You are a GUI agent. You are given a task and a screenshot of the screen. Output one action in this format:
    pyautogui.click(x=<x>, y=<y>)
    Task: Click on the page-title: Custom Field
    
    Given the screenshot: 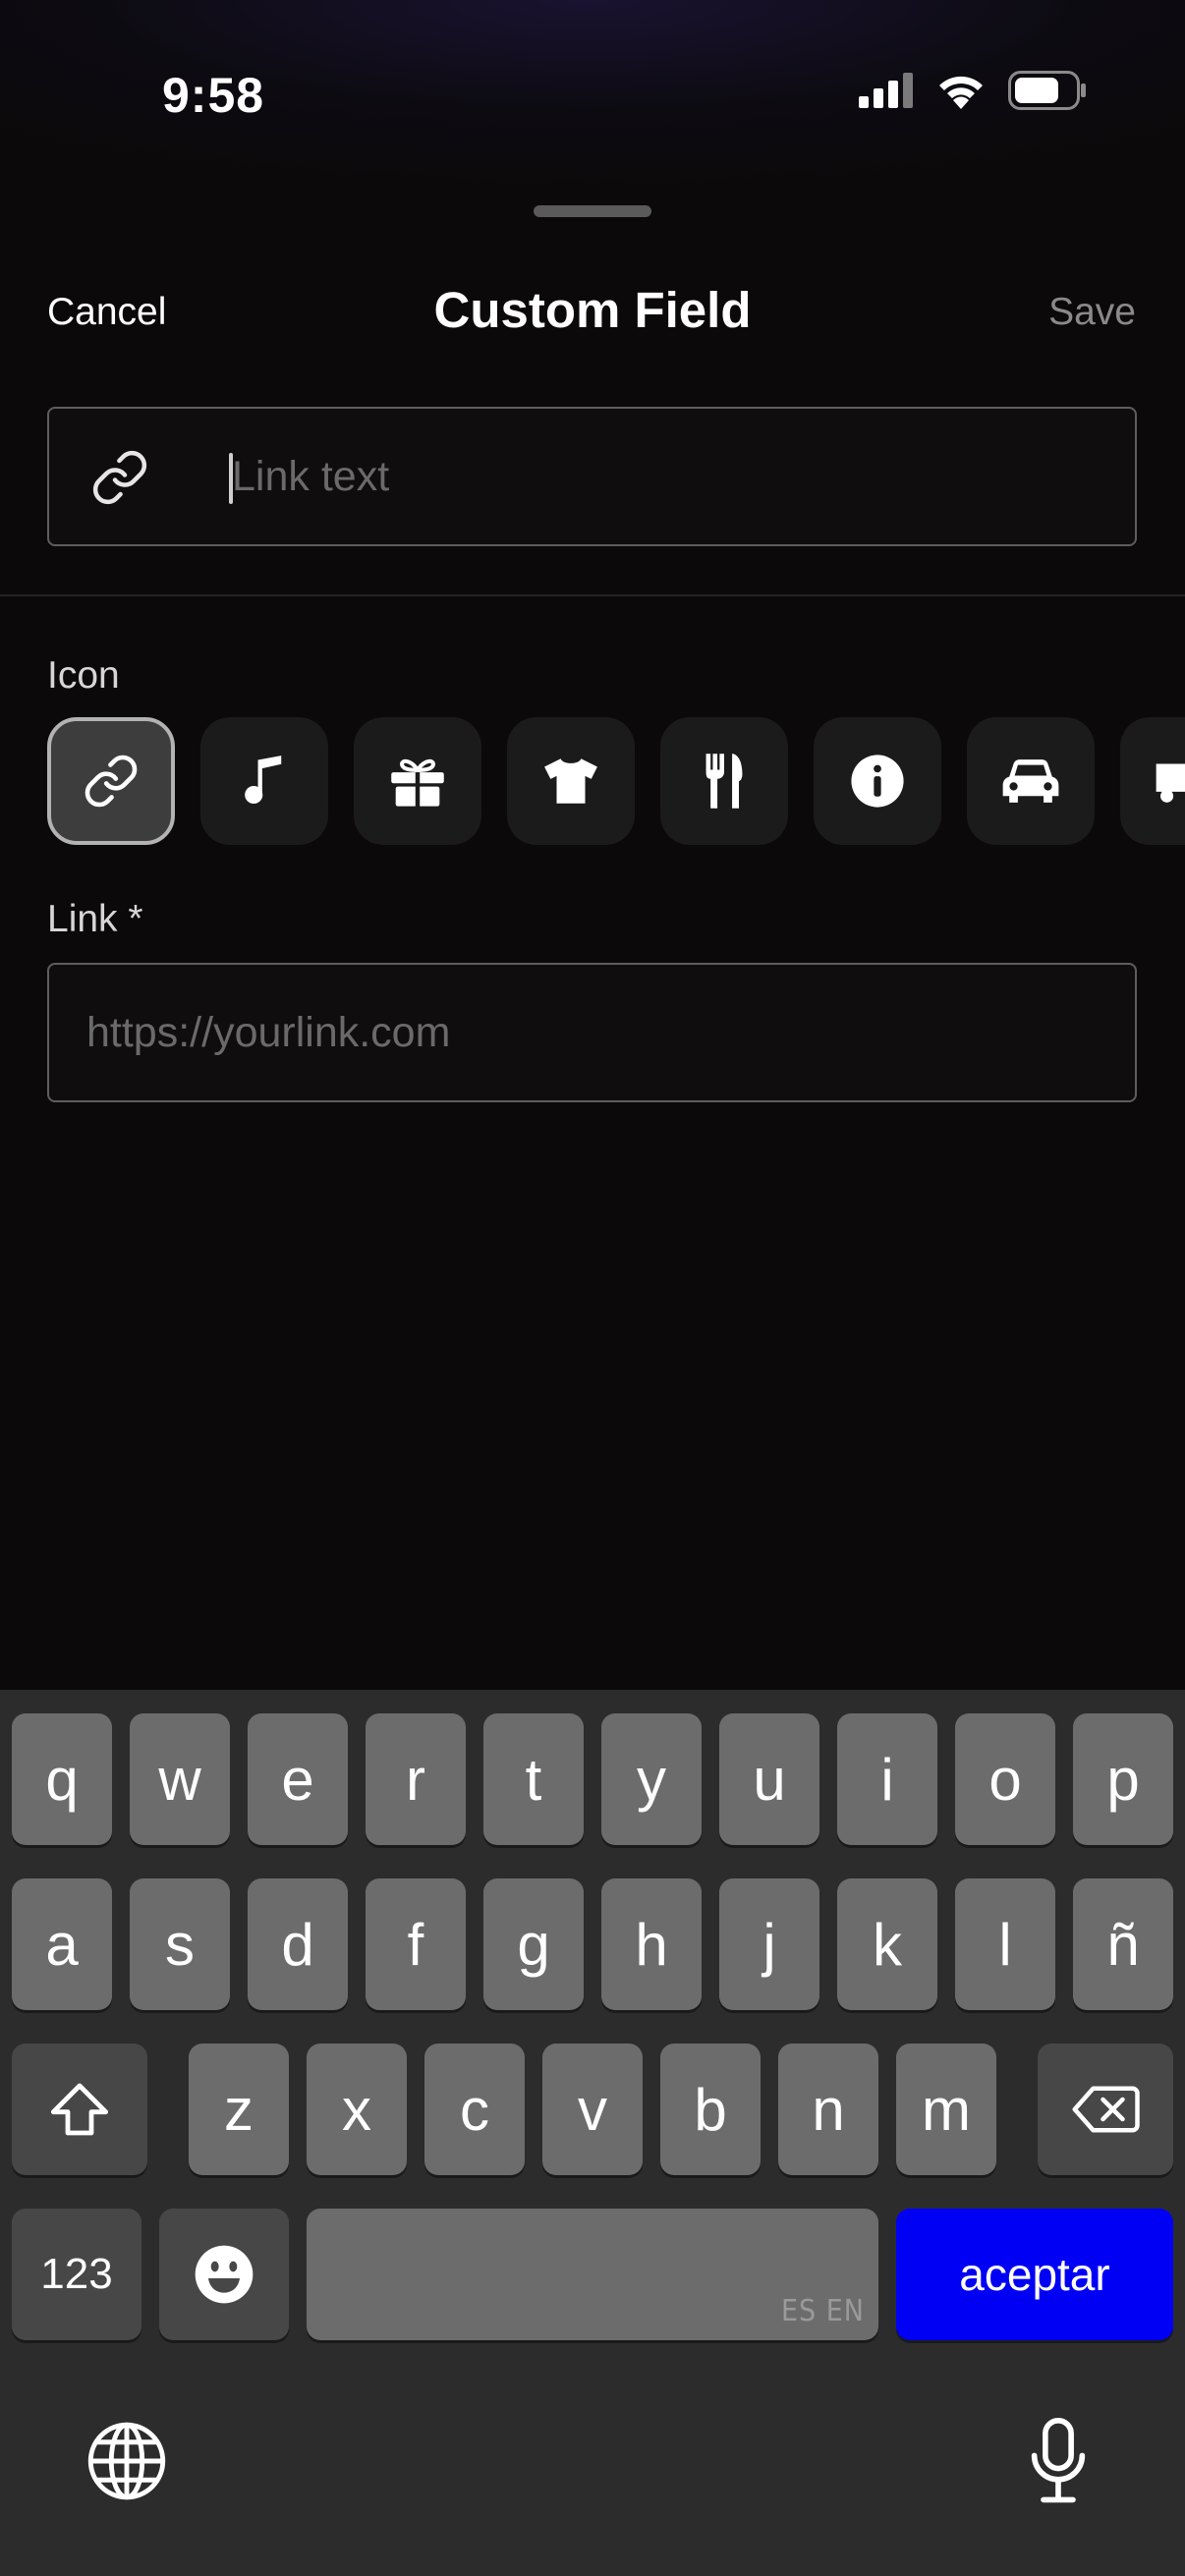 What is the action you would take?
    pyautogui.click(x=592, y=310)
    